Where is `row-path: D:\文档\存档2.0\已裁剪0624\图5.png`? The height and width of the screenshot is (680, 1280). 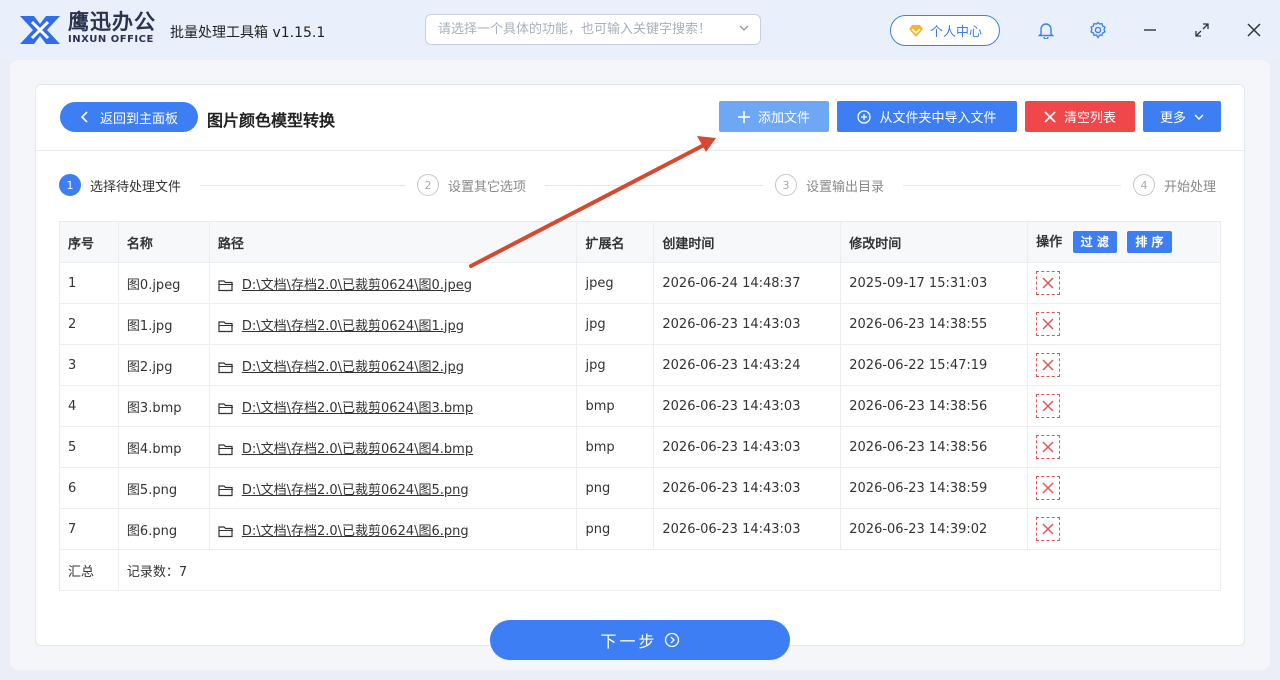 row-path: D:\文档\存档2.0\已裁剪0624\图5.png is located at coordinates (393, 488).